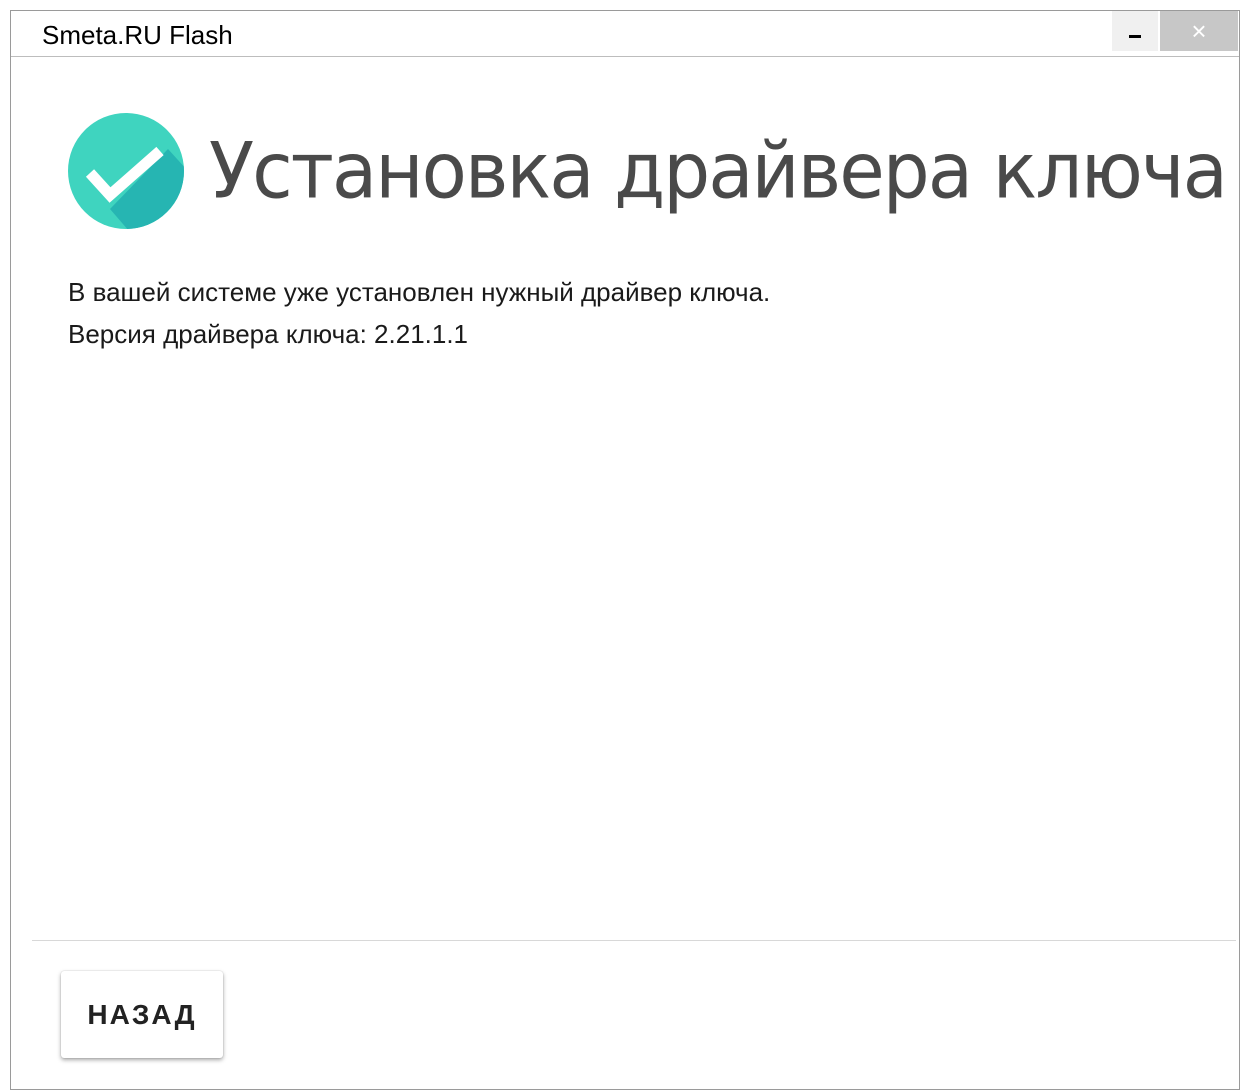 This screenshot has height=1092, width=1242. Describe the element at coordinates (126, 171) in the screenshot. I see `check-circle-icon` at that location.